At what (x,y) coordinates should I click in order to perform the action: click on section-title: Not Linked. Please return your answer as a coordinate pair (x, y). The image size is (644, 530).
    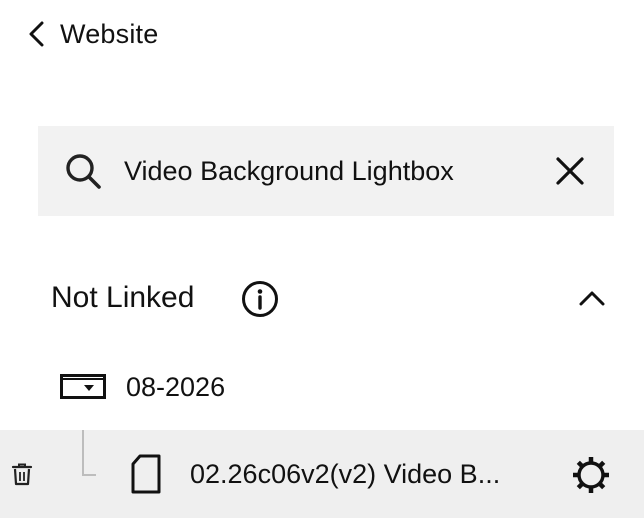
    Looking at the image, I should click on (123, 297).